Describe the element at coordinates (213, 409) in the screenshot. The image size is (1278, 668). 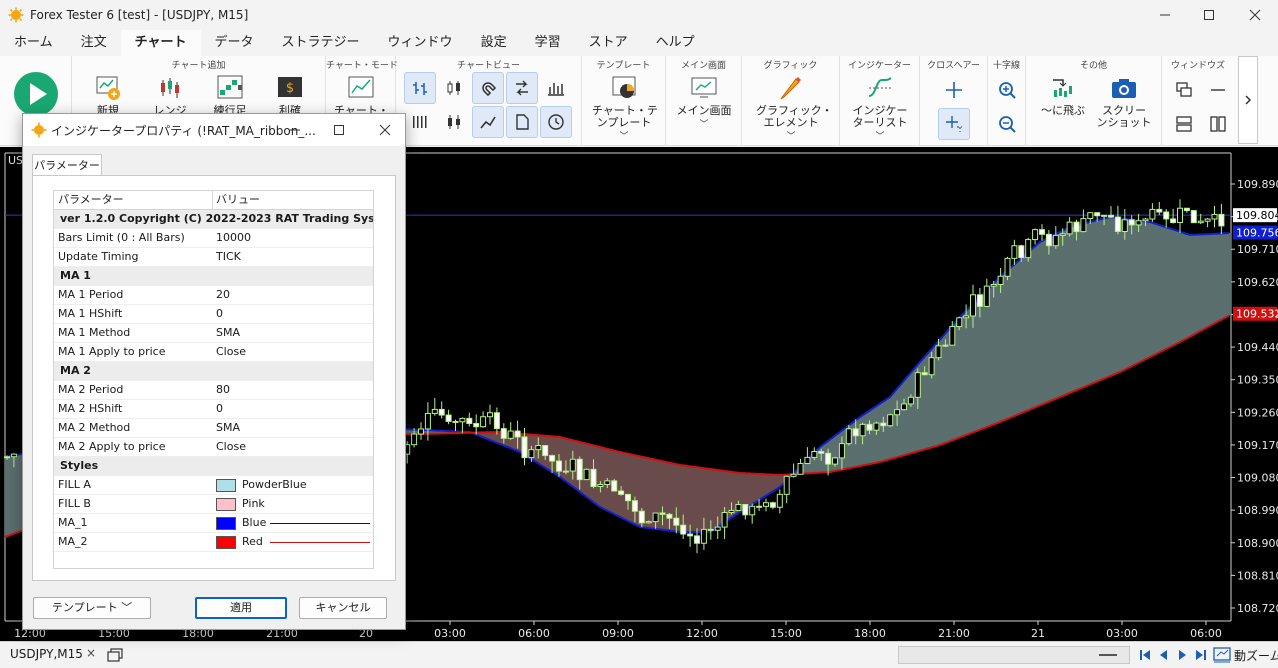
I see `grid-param-row: MA 2 HShift 0` at that location.